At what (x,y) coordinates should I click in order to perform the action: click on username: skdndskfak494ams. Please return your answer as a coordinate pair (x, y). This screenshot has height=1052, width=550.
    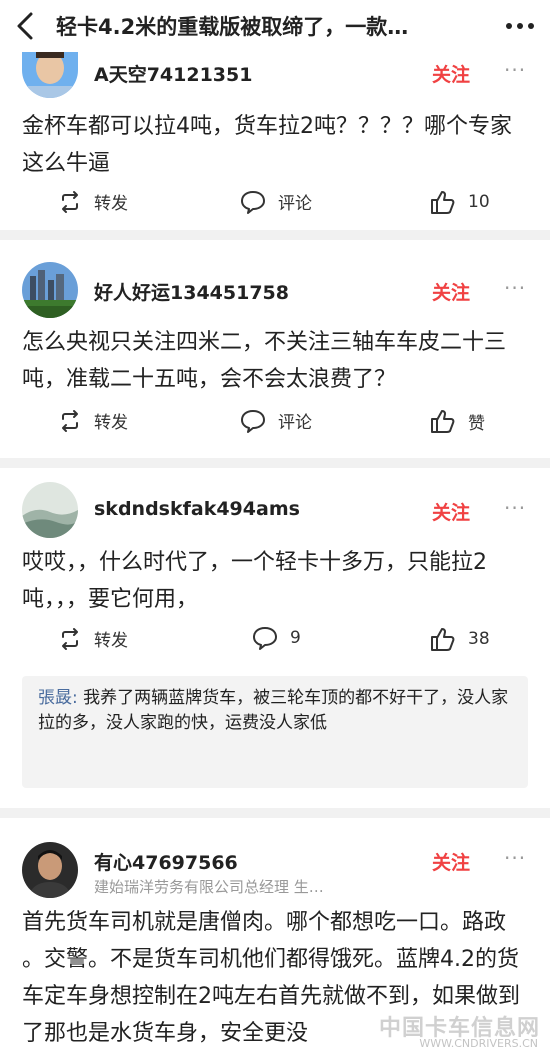
    Looking at the image, I should click on (197, 509).